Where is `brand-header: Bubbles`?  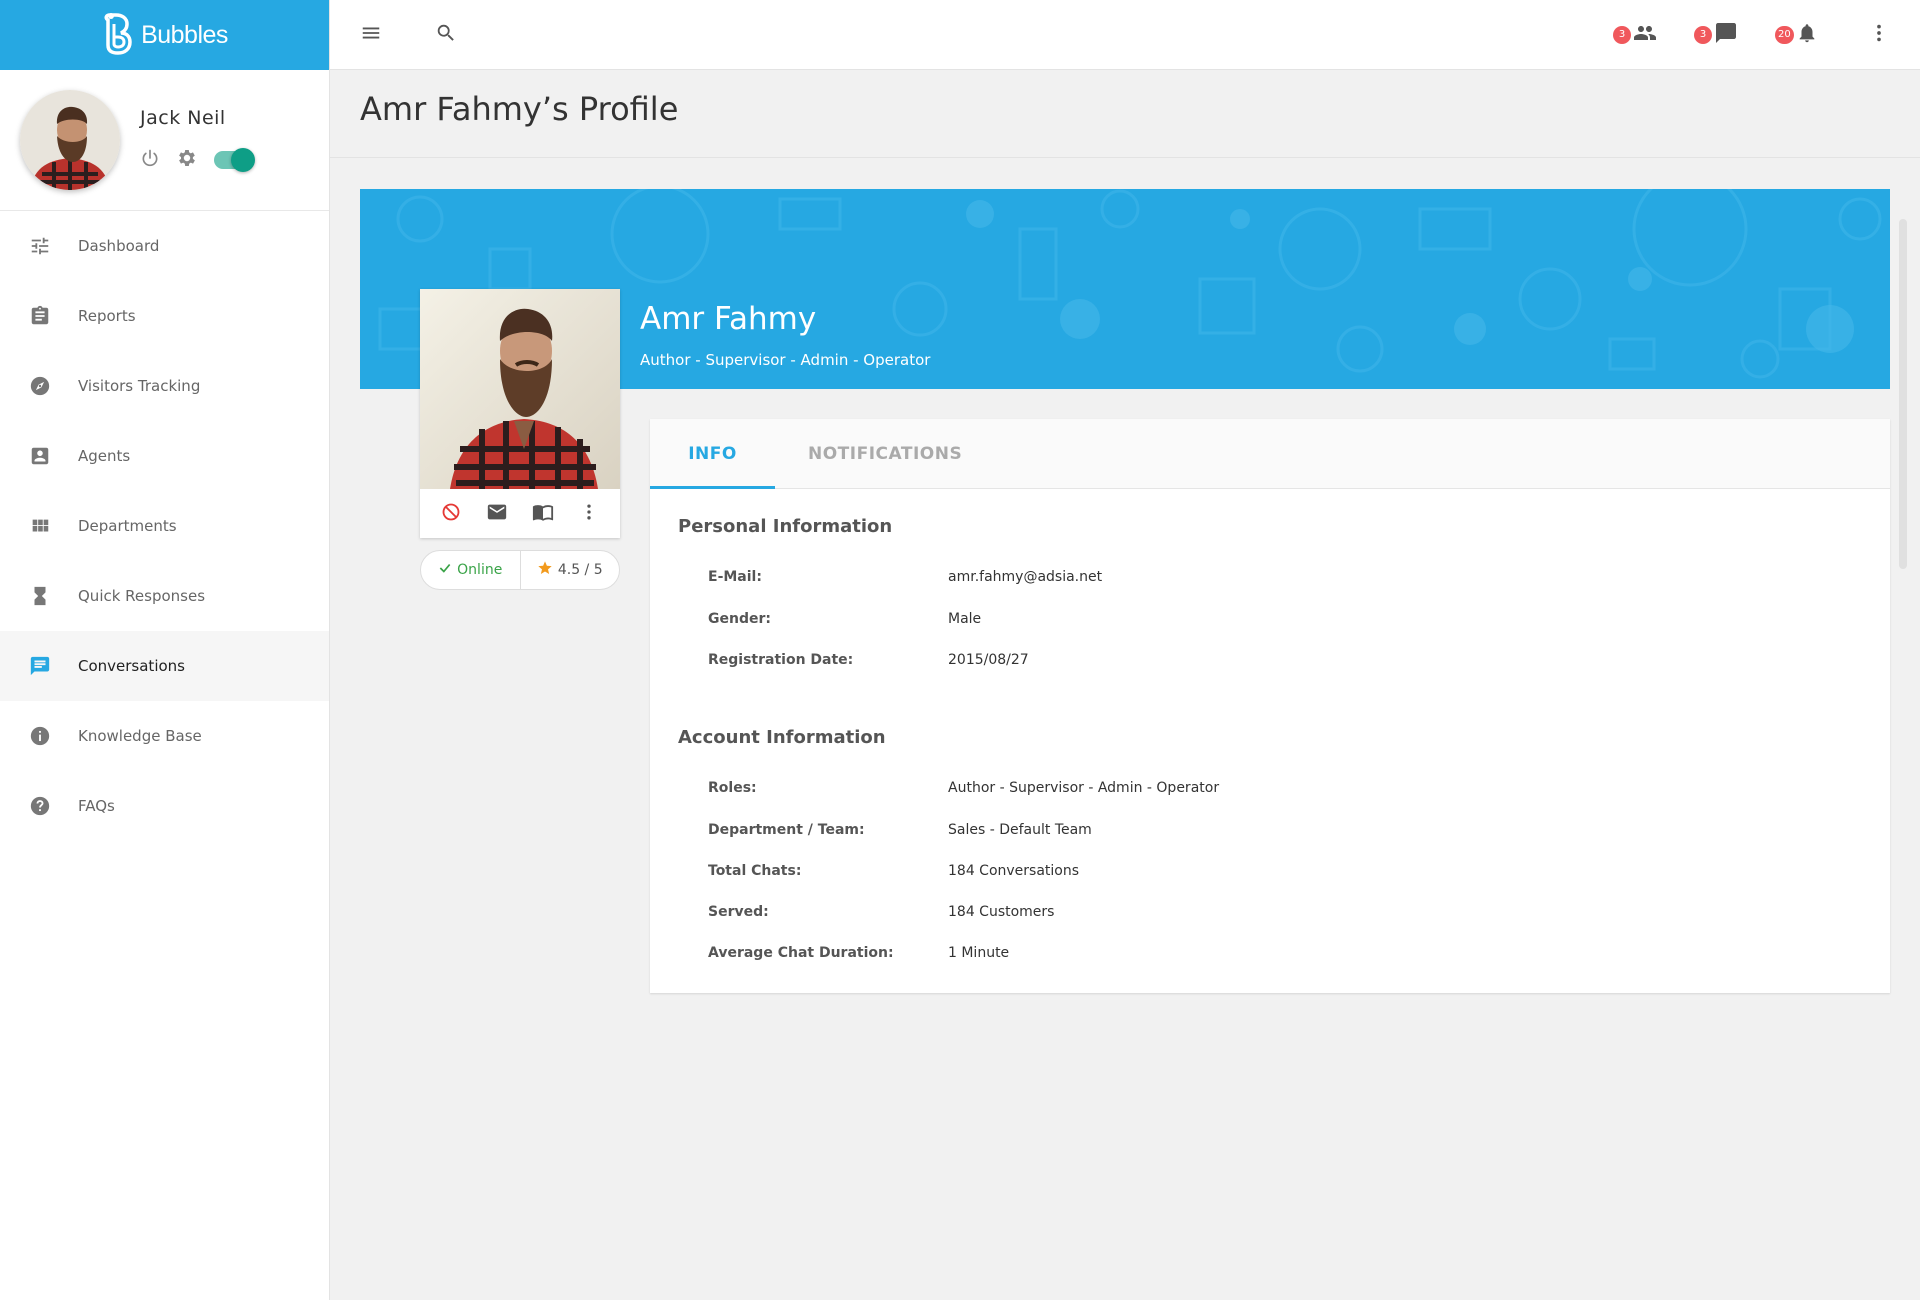
brand-header: Bubbles is located at coordinates (164, 35).